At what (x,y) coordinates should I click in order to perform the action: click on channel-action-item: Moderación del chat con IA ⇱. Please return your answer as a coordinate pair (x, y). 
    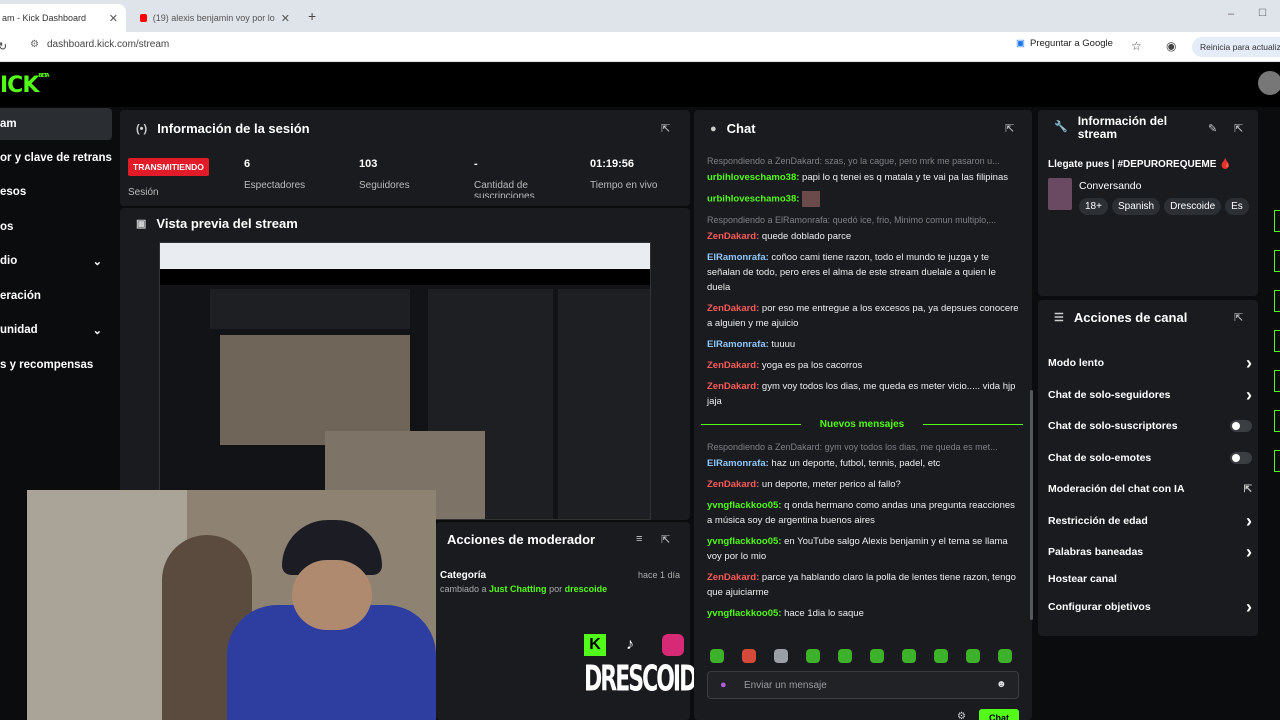
    Looking at the image, I should click on (1150, 489).